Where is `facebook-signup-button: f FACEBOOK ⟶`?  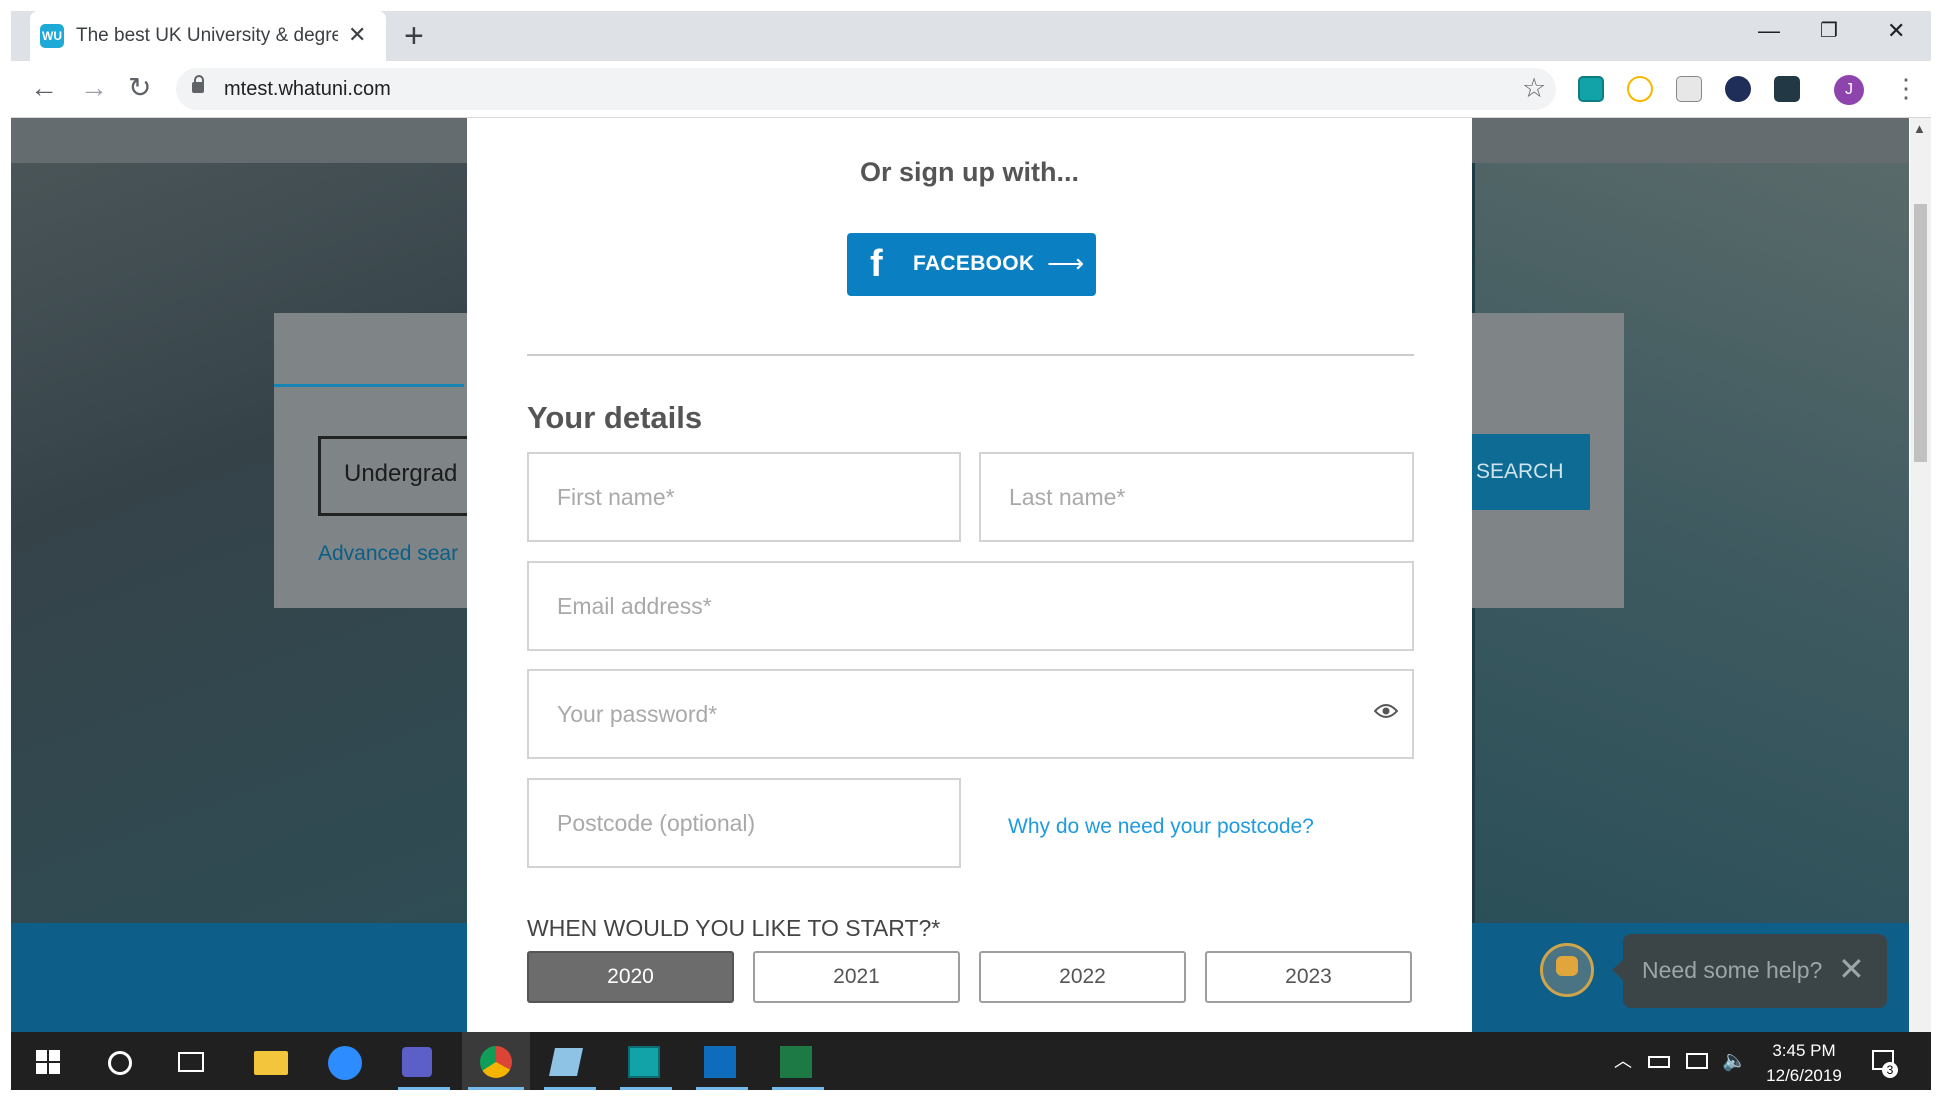
facebook-signup-button: f FACEBOOK ⟶ is located at coordinates (971, 264).